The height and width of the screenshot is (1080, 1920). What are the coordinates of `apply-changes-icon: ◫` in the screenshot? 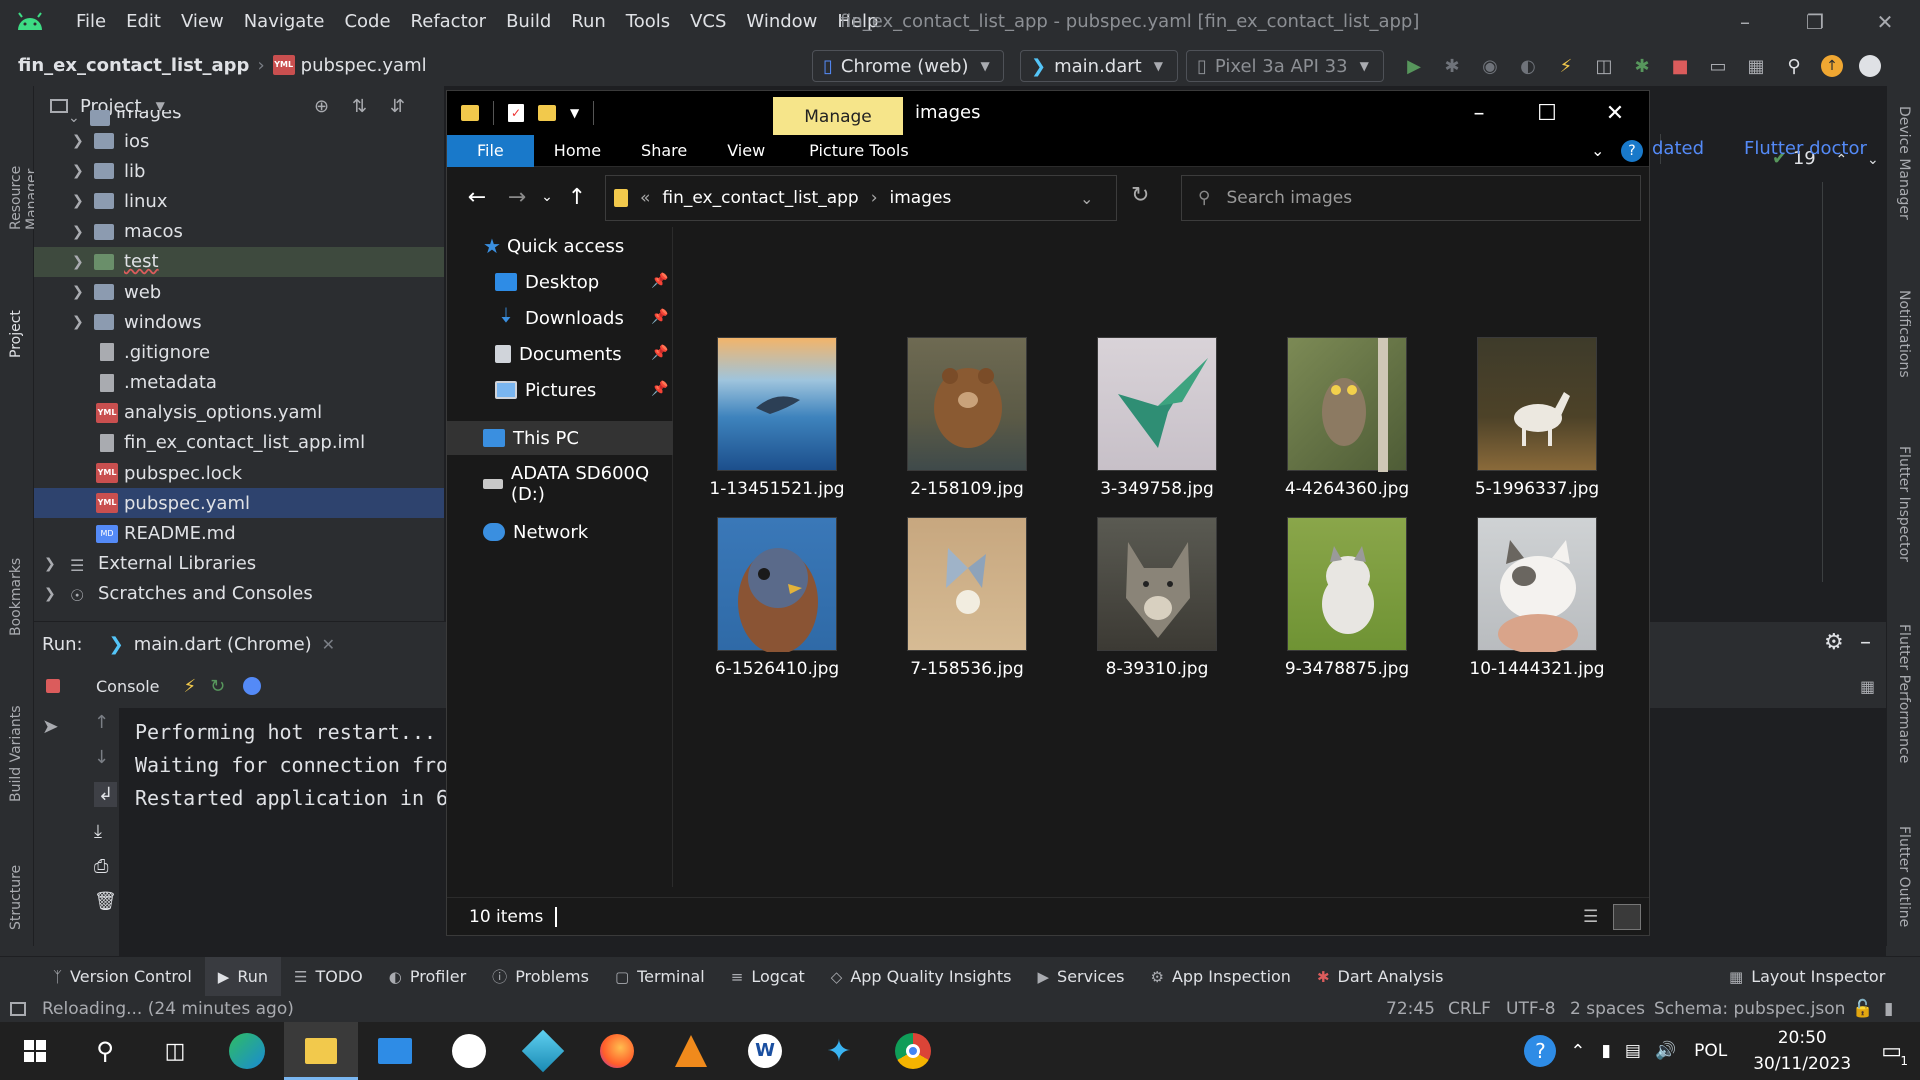 It's located at (1604, 66).